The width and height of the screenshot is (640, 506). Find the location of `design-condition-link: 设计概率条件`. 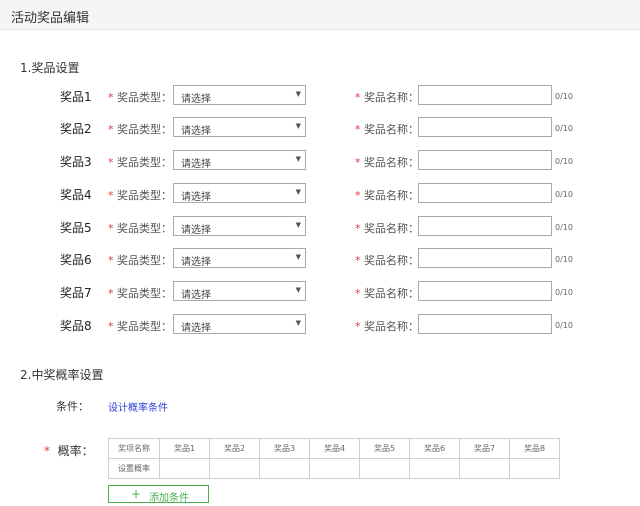

design-condition-link: 设计概率条件 is located at coordinates (138, 406).